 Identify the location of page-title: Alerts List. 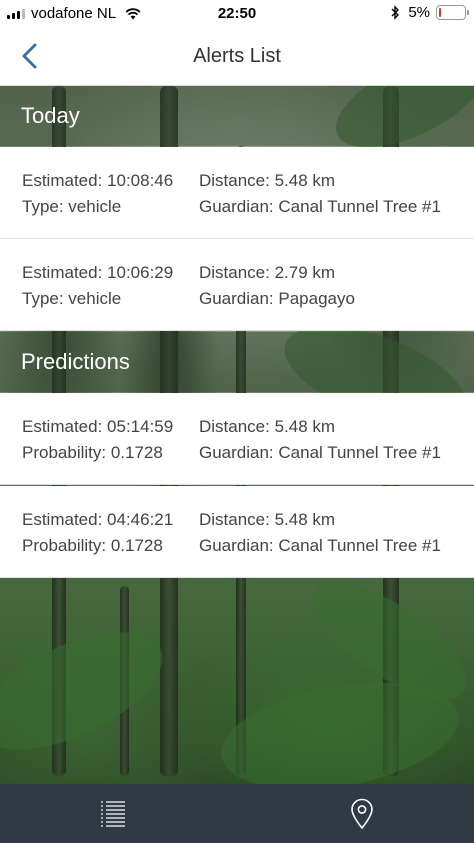
(237, 56).